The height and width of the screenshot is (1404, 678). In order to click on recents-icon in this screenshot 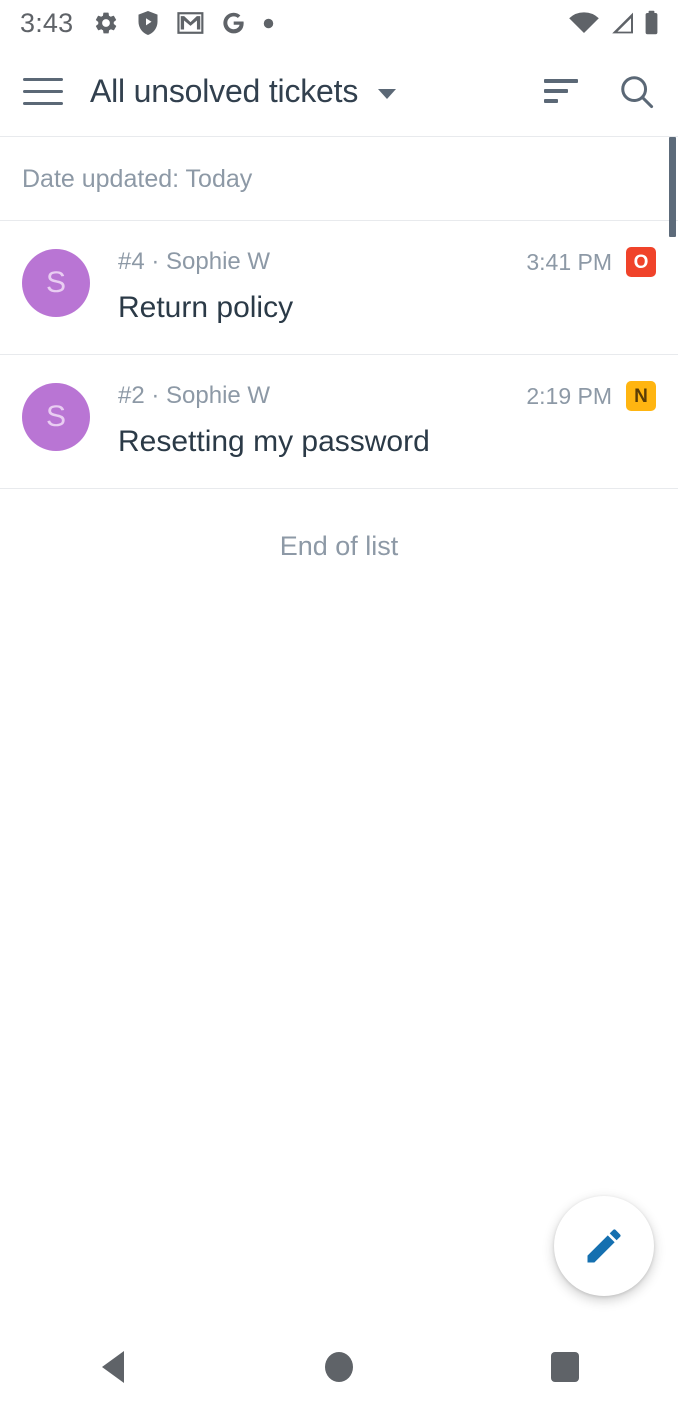, I will do `click(565, 1367)`.